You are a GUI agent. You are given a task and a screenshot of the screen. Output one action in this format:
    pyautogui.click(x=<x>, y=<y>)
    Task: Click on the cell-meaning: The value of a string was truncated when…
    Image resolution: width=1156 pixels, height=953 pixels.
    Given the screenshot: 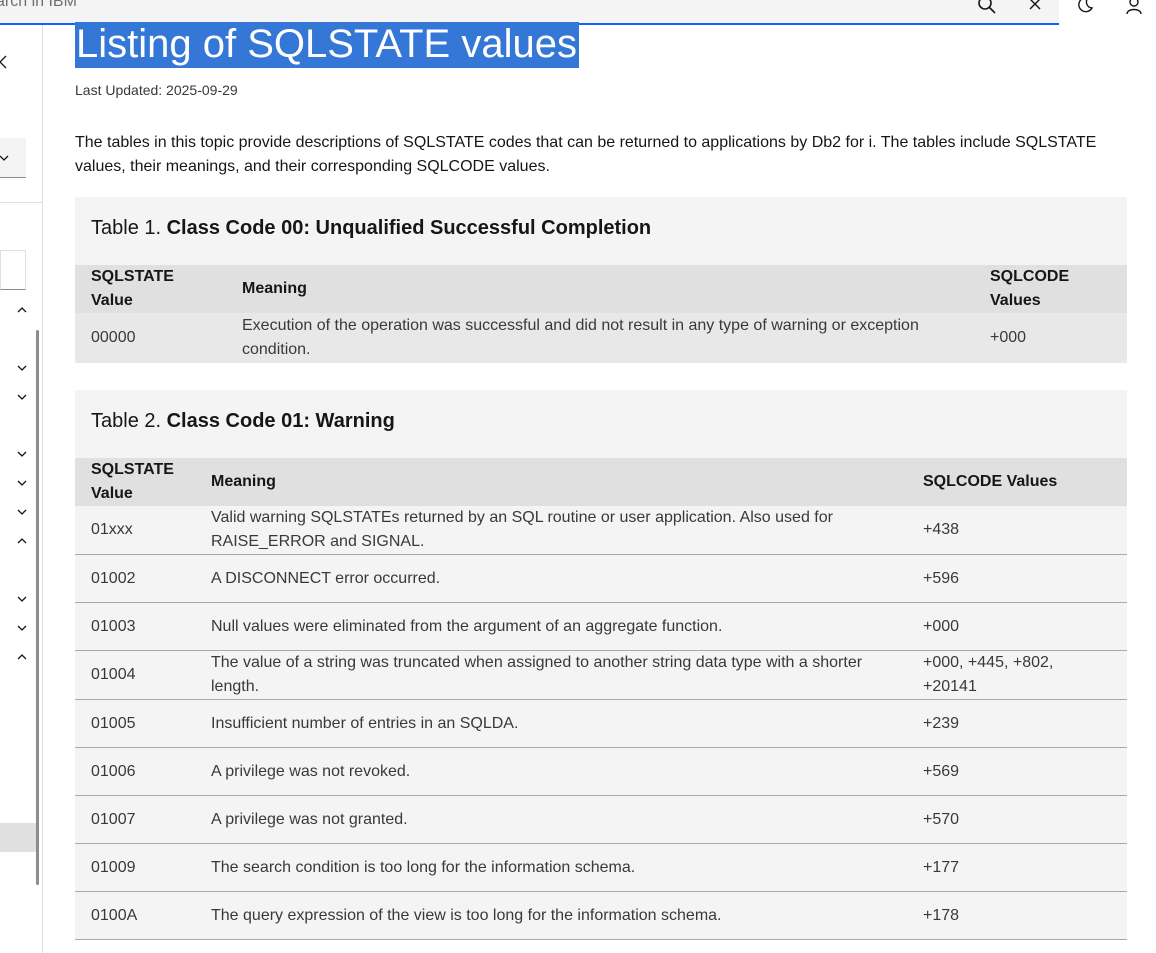 What is the action you would take?
    pyautogui.click(x=551, y=675)
    